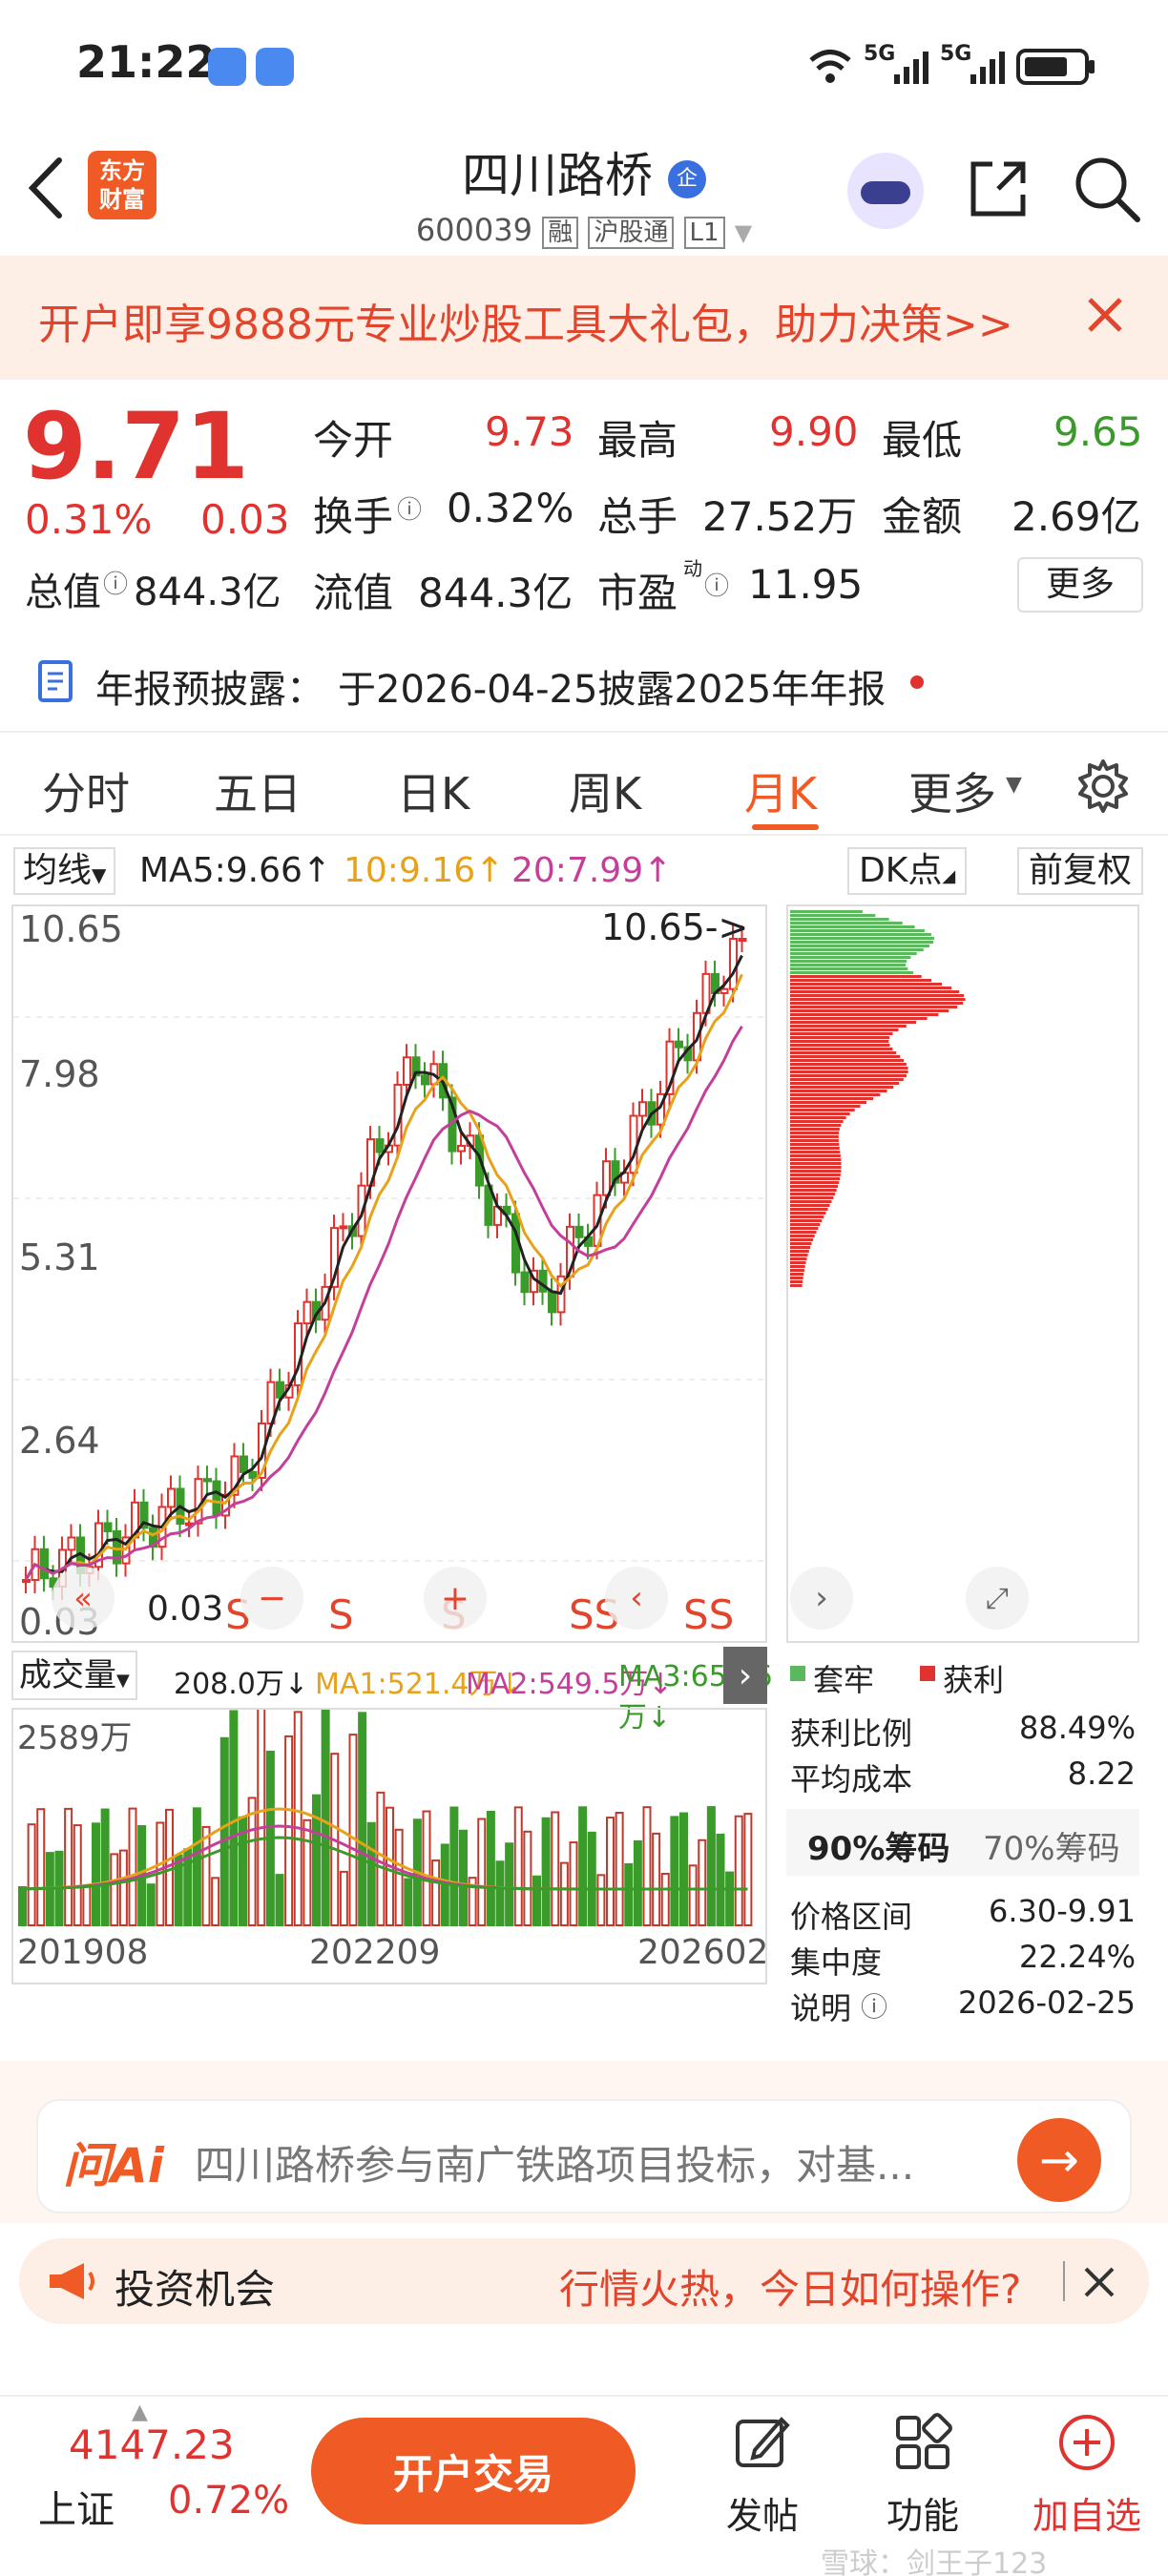 The image size is (1168, 2576). Describe the element at coordinates (605, 790) in the screenshot. I see `tab-weekly-k: 周K` at that location.